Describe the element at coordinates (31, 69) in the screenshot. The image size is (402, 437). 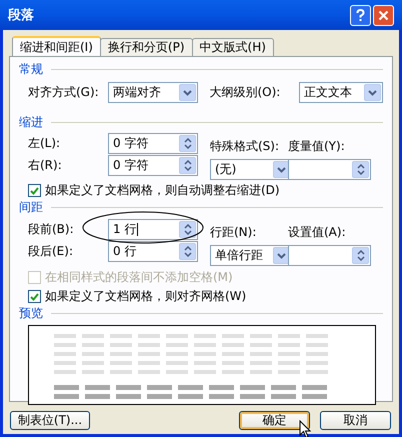
I see `section-heading: 常规` at that location.